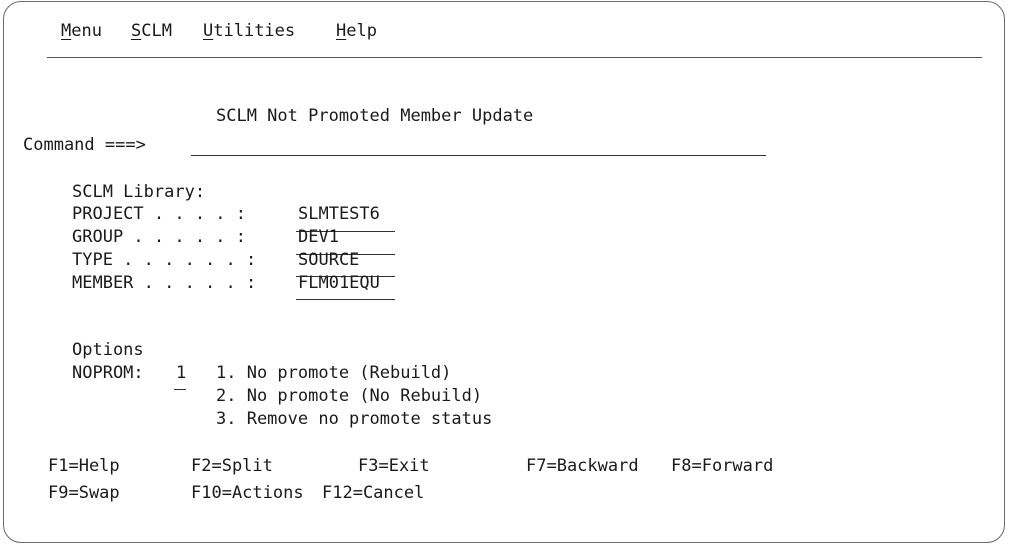  What do you see at coordinates (180, 389) in the screenshot?
I see `noprom-input-underline` at bounding box center [180, 389].